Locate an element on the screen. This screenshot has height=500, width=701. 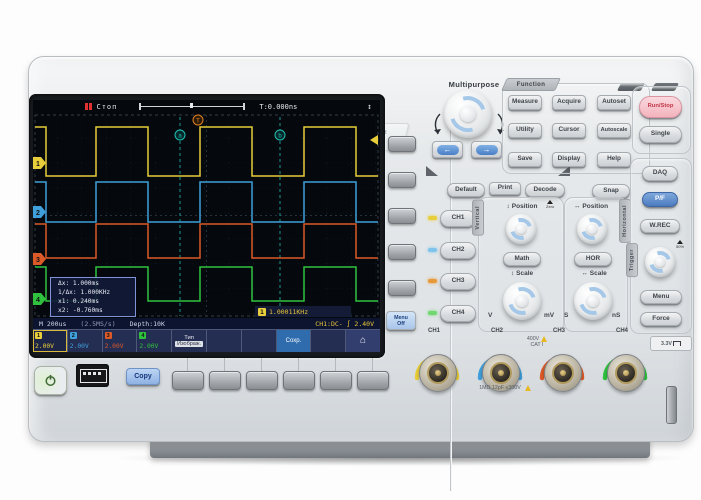
waveform-record-button: W.REC is located at coordinates (660, 226).